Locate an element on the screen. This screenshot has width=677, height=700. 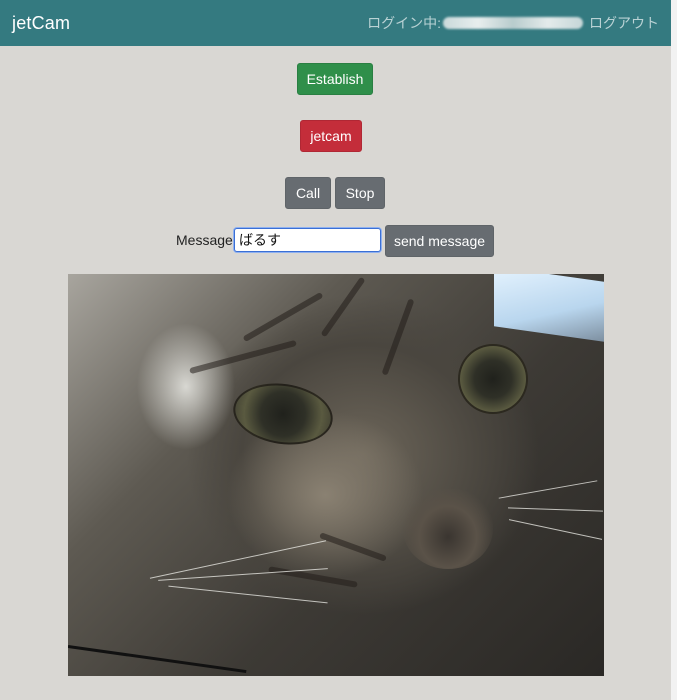
page-scrollbar is located at coordinates (674, 350).